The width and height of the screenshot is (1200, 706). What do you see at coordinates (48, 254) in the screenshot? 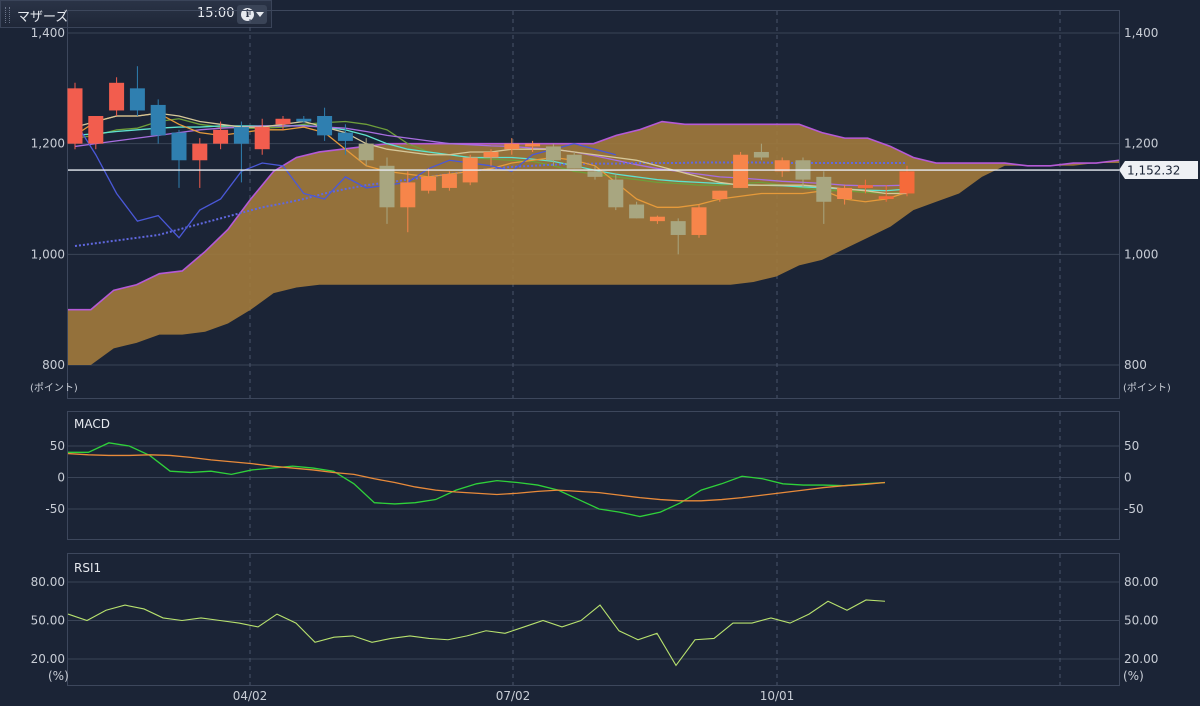
I see `price-ytick-left: 1,000` at bounding box center [48, 254].